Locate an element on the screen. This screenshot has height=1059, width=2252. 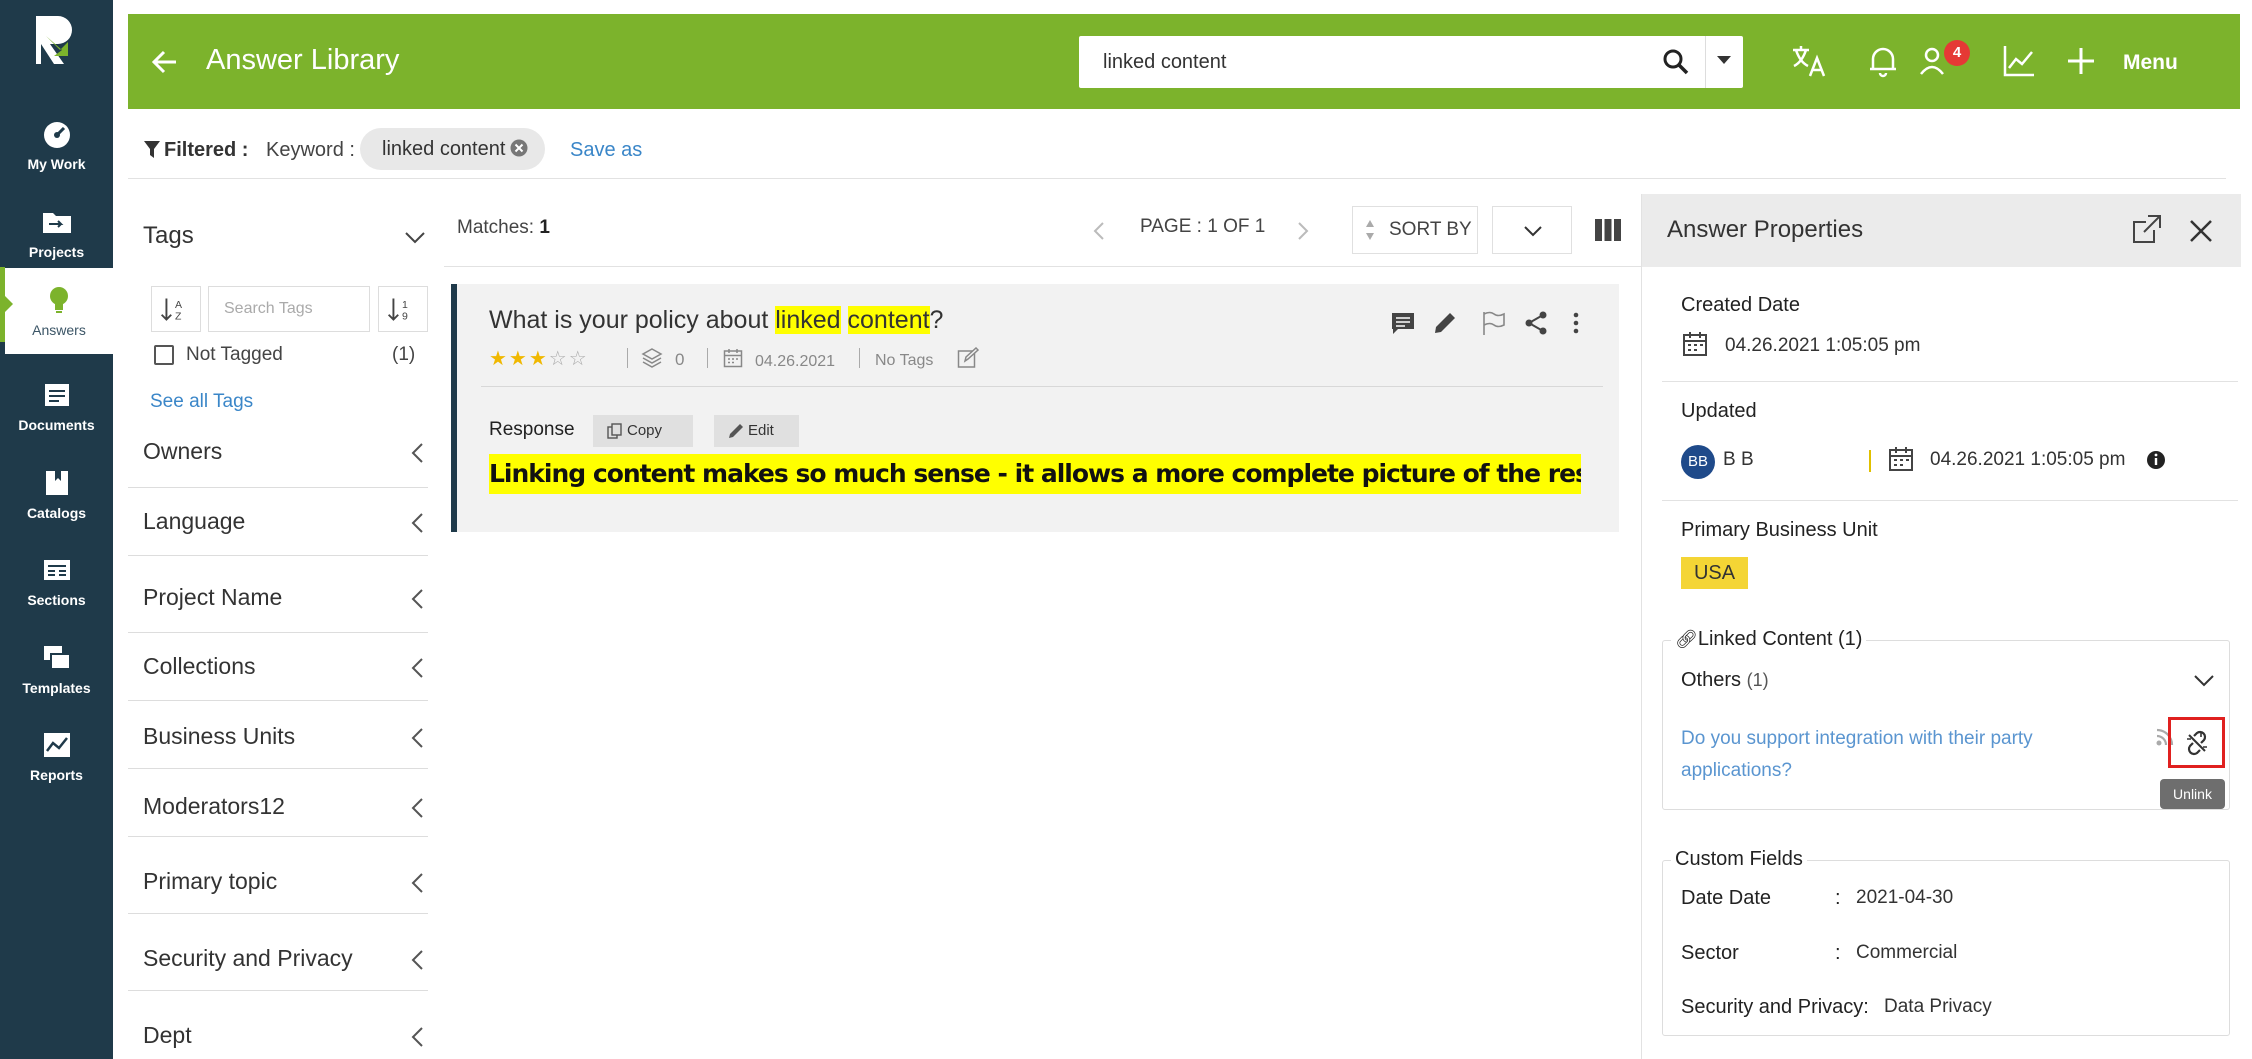
created-date-label: Created Date is located at coordinates (1740, 305).